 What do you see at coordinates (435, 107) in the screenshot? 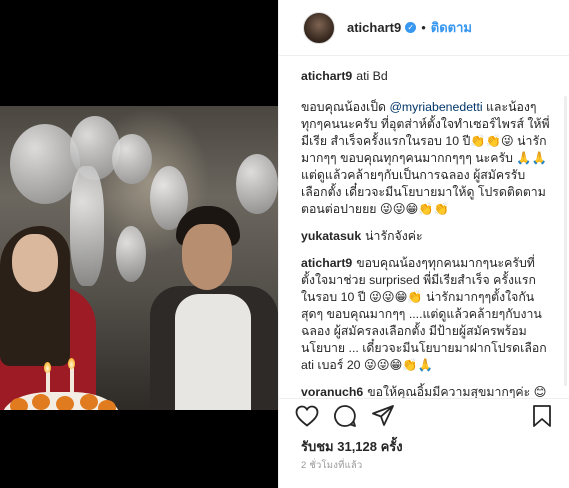
I see `mention-link: @myriabenedetti` at bounding box center [435, 107].